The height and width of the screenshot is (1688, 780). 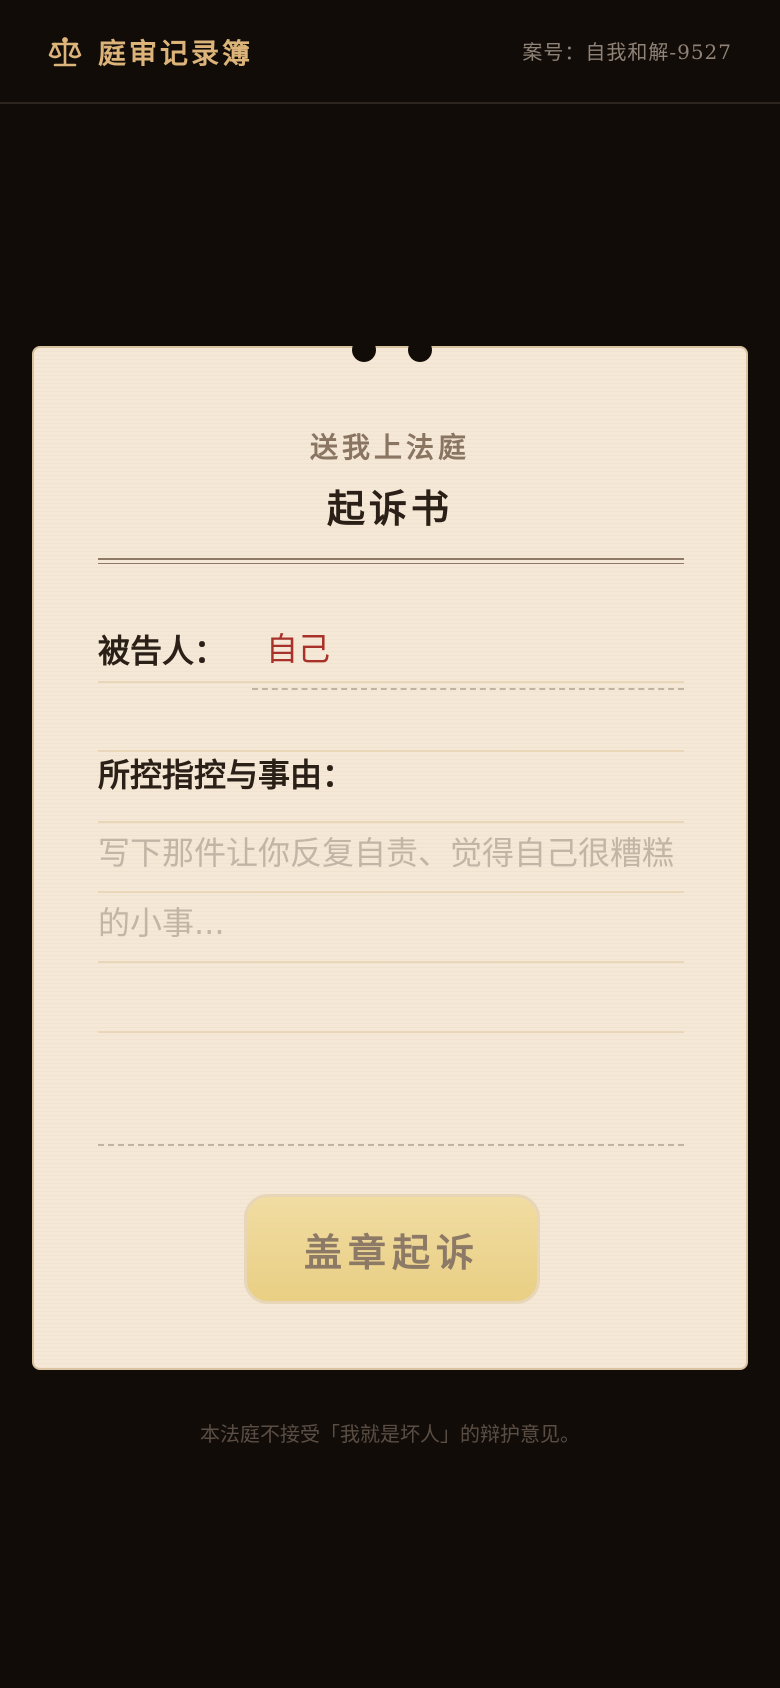 What do you see at coordinates (364, 350) in the screenshot?
I see `binder-hole-left` at bounding box center [364, 350].